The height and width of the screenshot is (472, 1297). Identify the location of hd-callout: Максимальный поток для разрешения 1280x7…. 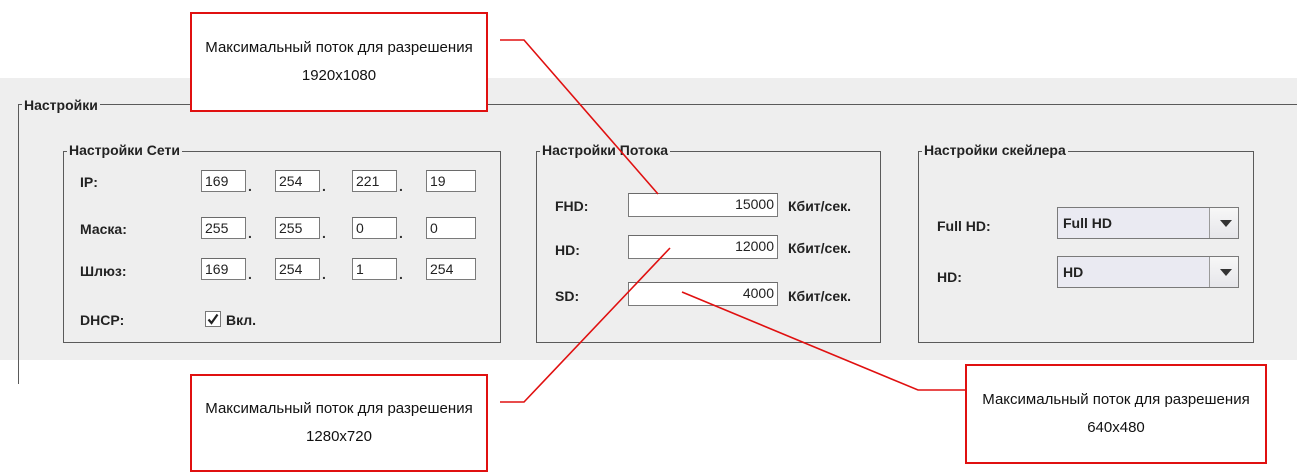
(339, 423).